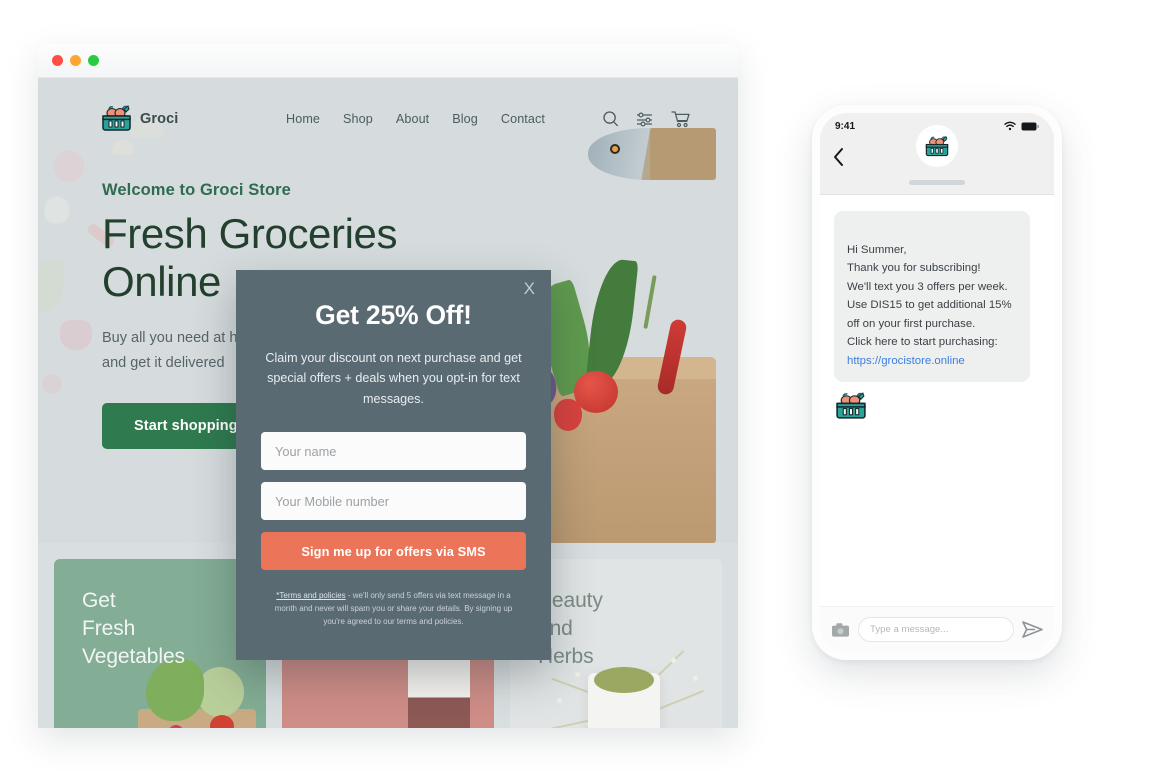 The image size is (1172, 784). Describe the element at coordinates (523, 119) in the screenshot. I see `nav-link-contact: Contact` at that location.